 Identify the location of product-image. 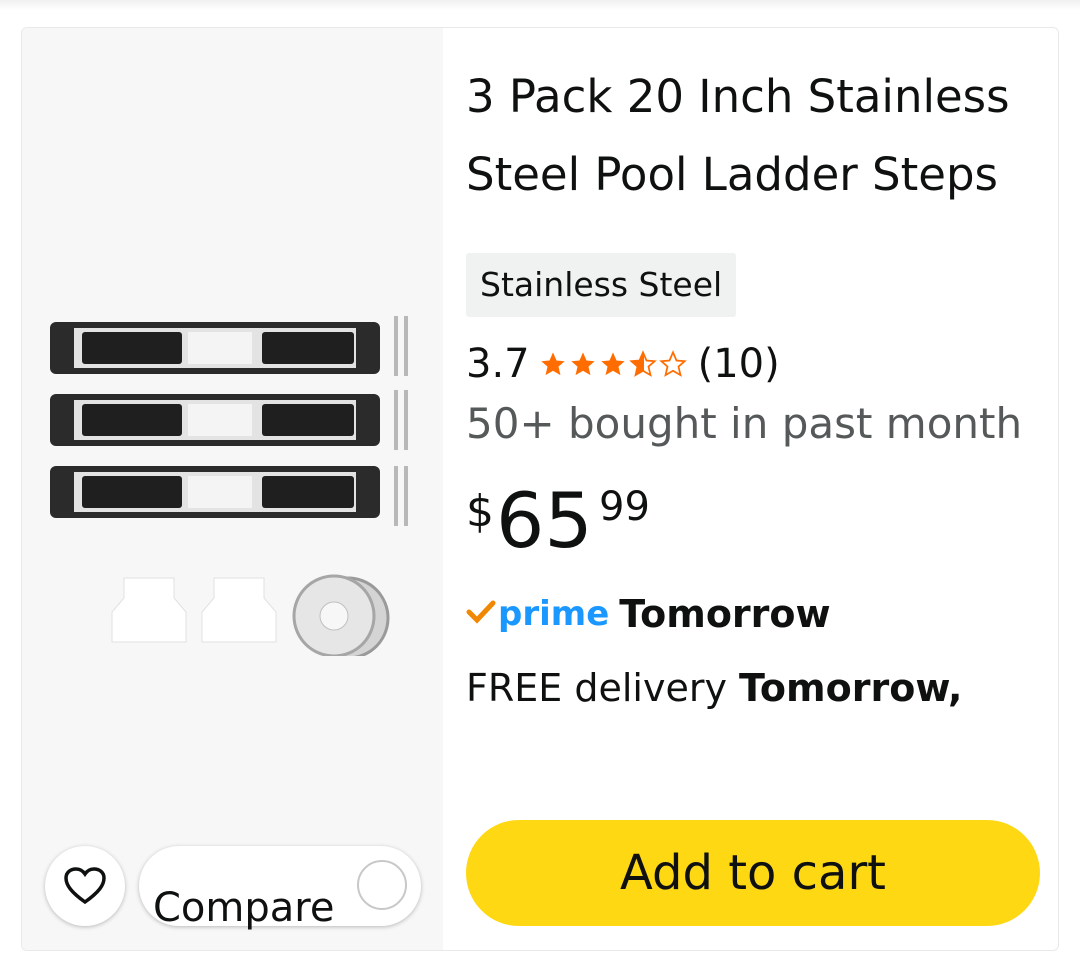
(234, 486).